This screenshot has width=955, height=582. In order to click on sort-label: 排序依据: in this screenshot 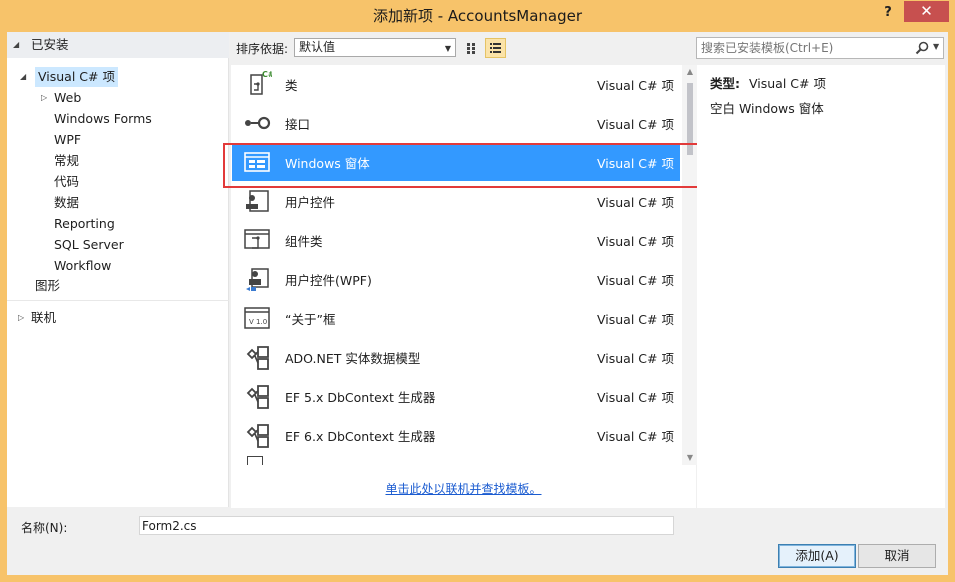, I will do `click(262, 49)`.